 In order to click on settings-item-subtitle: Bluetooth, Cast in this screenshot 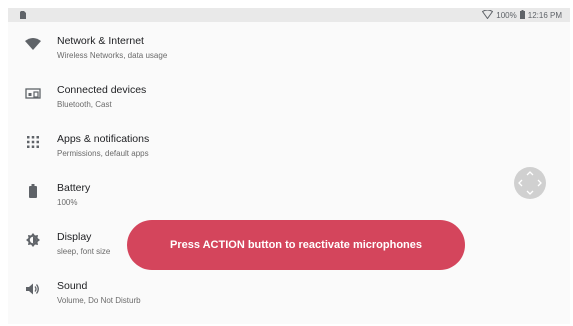, I will do `click(84, 104)`.